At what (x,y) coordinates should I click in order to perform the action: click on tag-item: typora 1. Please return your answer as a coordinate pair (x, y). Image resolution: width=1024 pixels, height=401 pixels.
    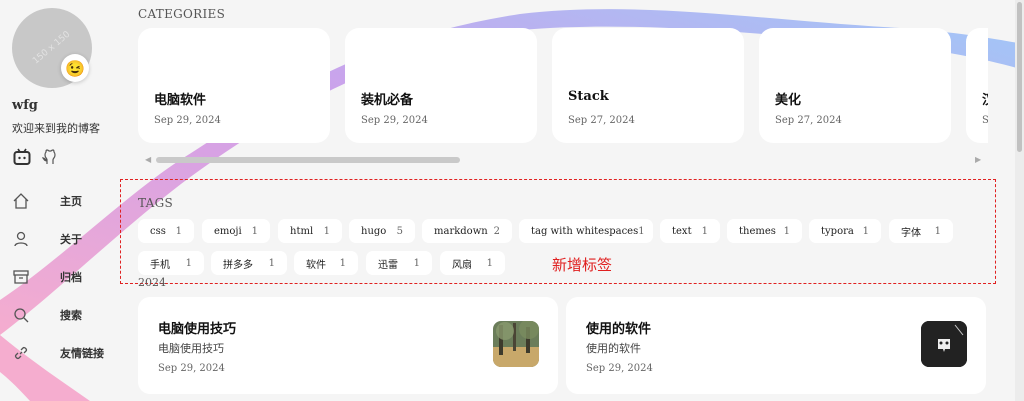
    Looking at the image, I should click on (845, 231).